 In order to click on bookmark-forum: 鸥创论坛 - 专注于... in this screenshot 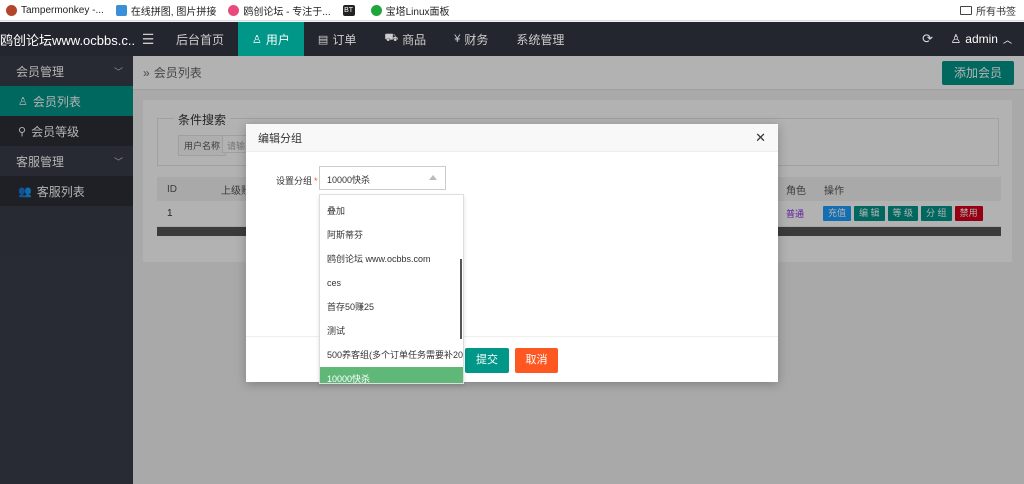, I will do `click(279, 10)`.